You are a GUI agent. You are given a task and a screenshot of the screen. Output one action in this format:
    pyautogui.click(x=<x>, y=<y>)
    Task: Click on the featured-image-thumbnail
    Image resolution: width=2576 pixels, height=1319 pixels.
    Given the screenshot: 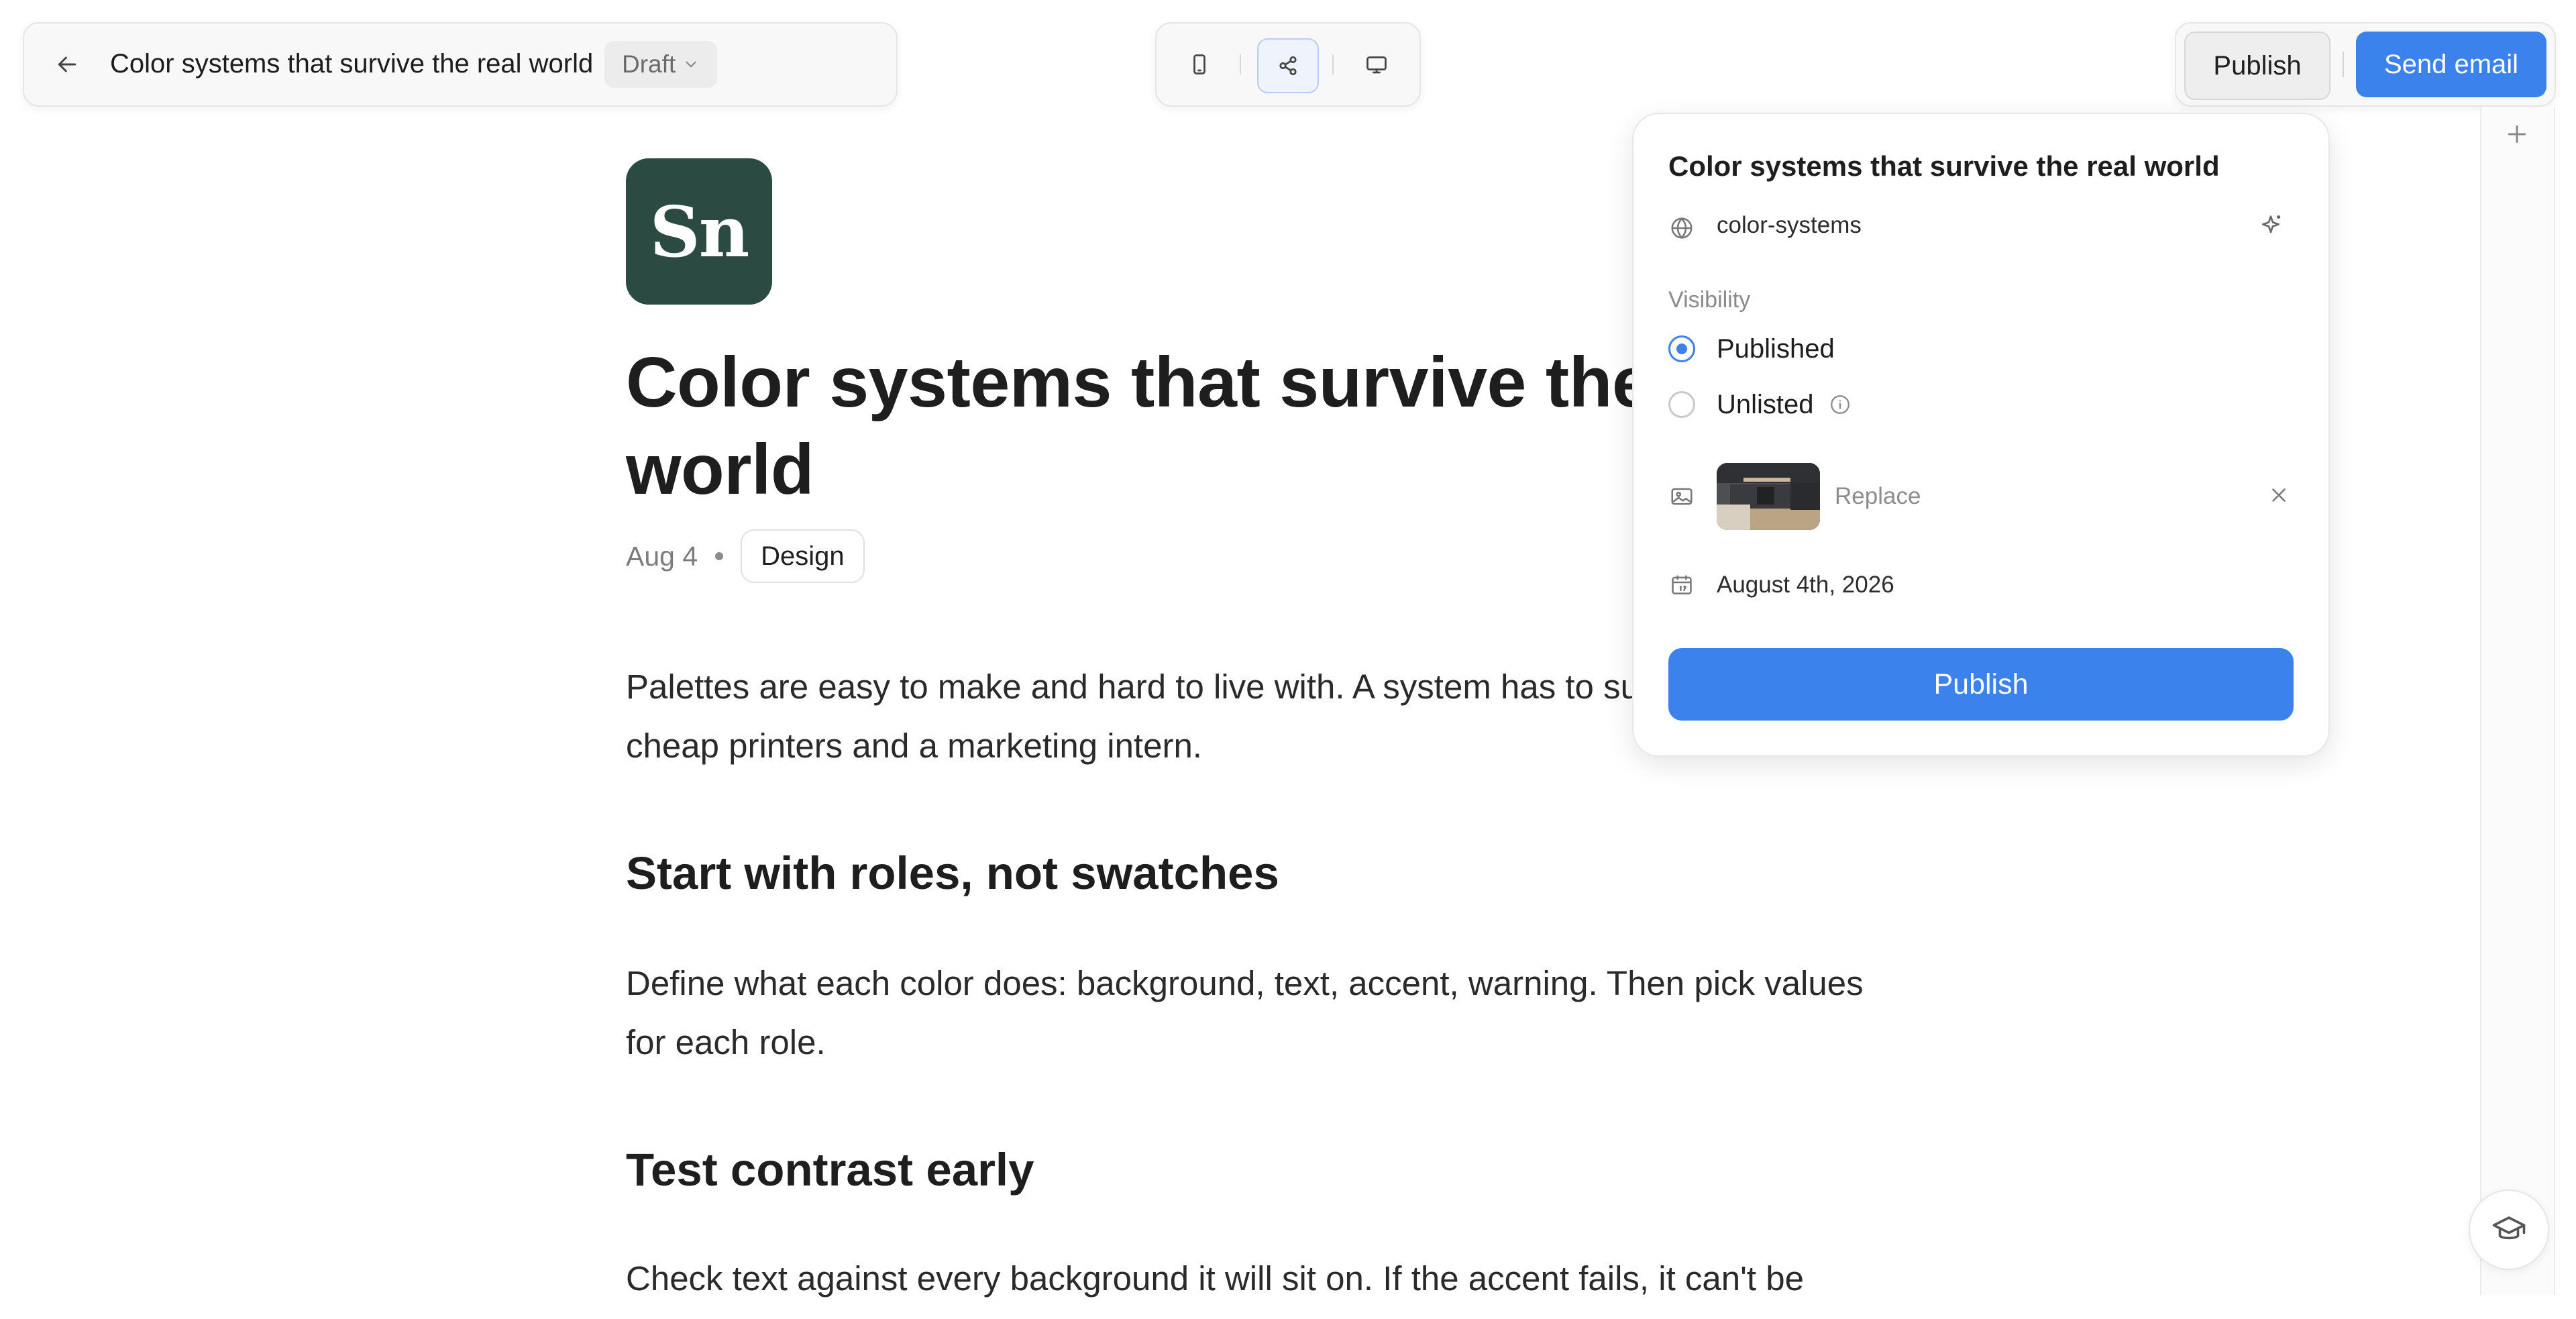 What is the action you would take?
    pyautogui.click(x=1768, y=496)
    